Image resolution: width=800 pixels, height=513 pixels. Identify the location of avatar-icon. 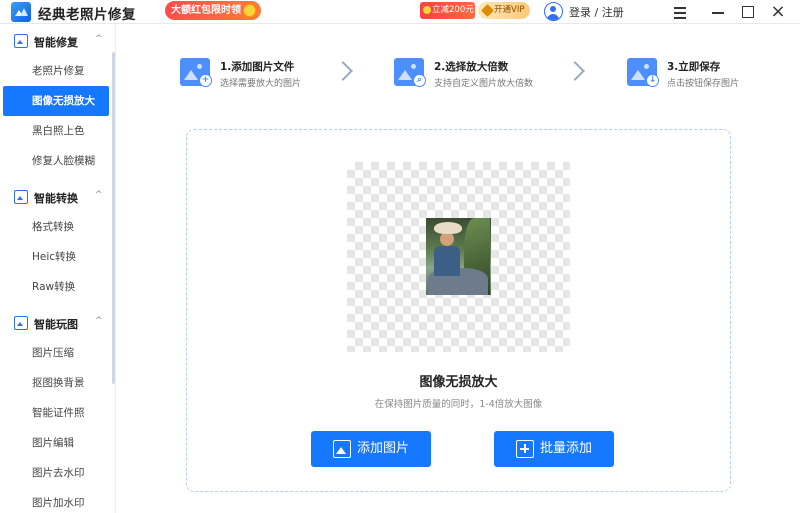
(553, 11).